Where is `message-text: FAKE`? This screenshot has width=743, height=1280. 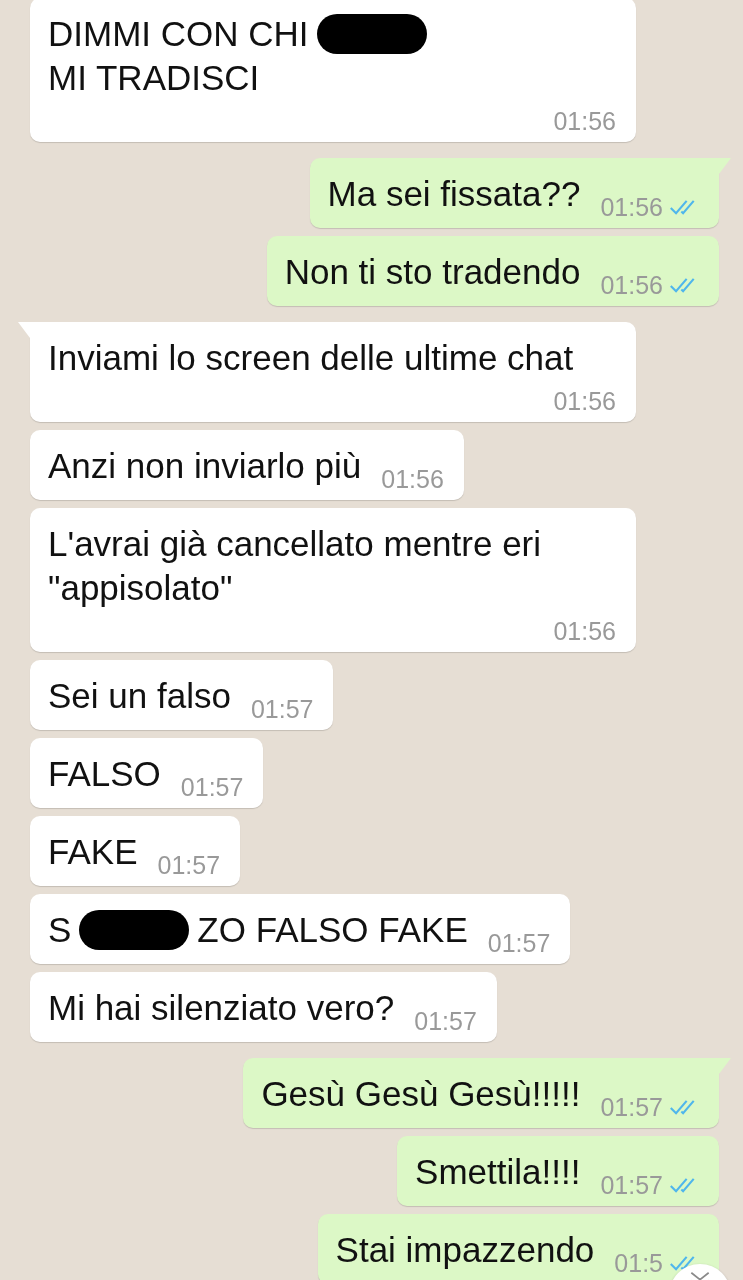
message-text: FAKE is located at coordinates (93, 852).